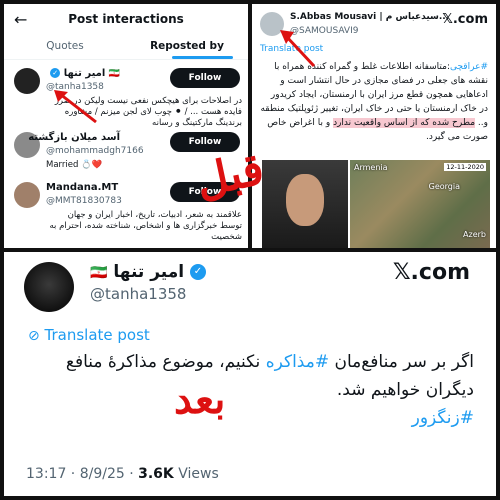 The width and height of the screenshot is (500, 500). I want to click on follow-button: Follow, so click(205, 78).